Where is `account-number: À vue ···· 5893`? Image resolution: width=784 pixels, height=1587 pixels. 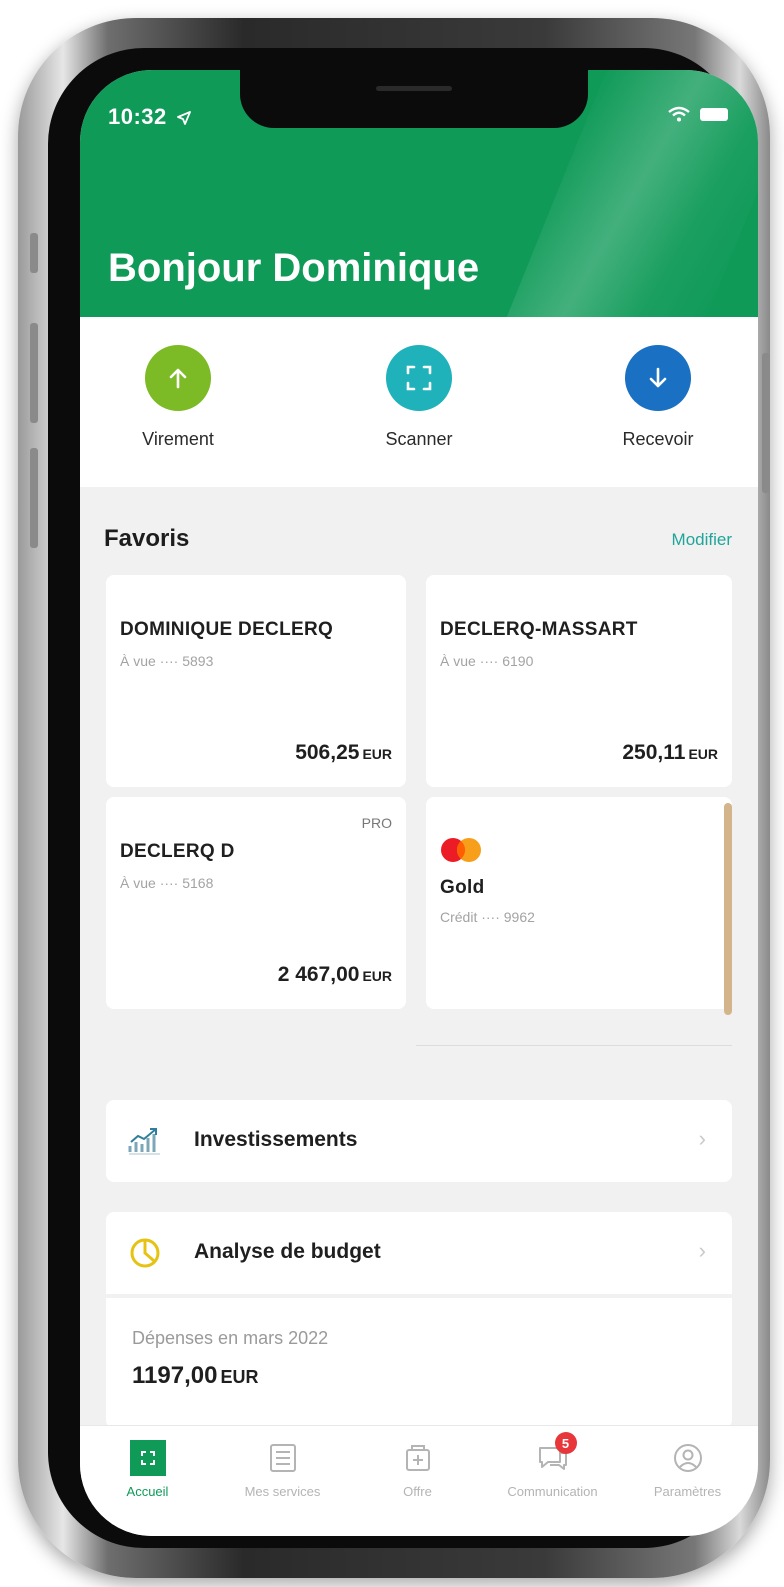
account-number: À vue ···· 5893 is located at coordinates (167, 661).